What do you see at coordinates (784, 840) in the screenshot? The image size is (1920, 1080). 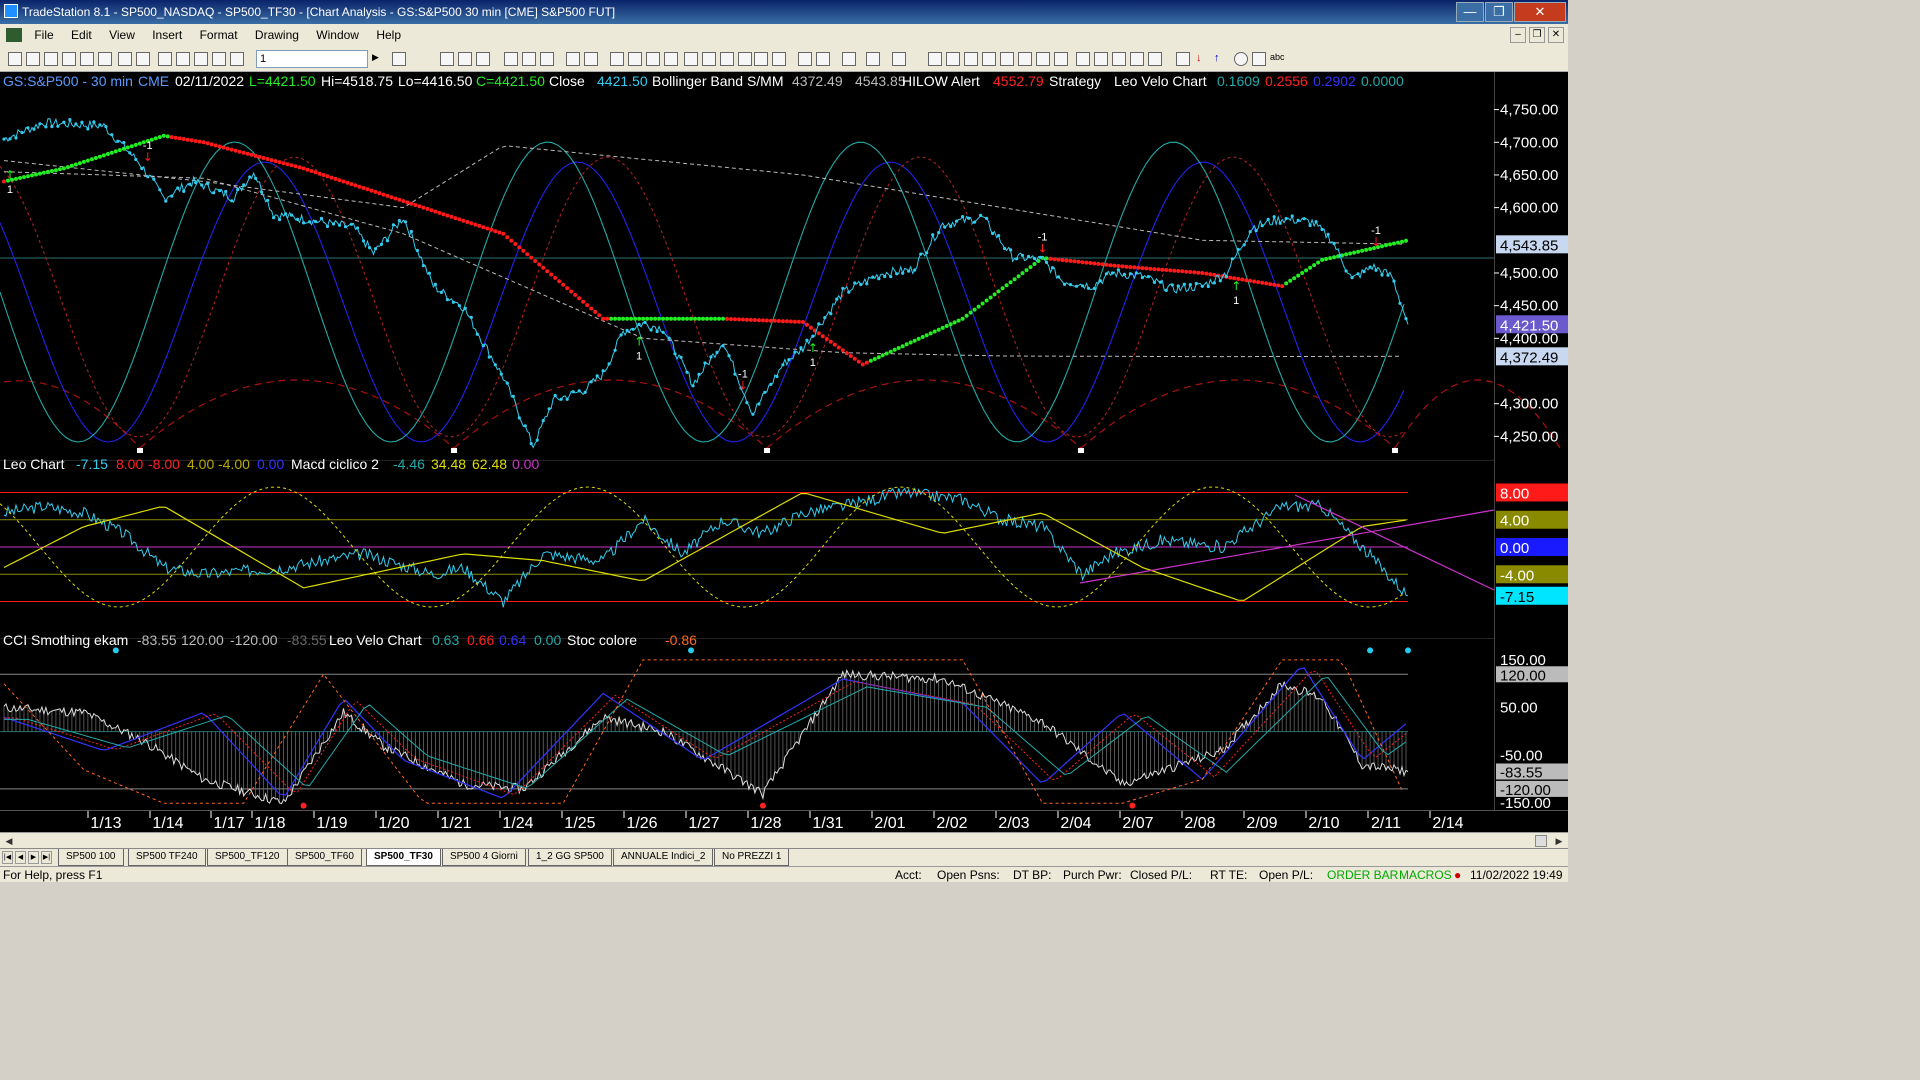 I see `horizontal-scrollbar: ◀ ▶` at bounding box center [784, 840].